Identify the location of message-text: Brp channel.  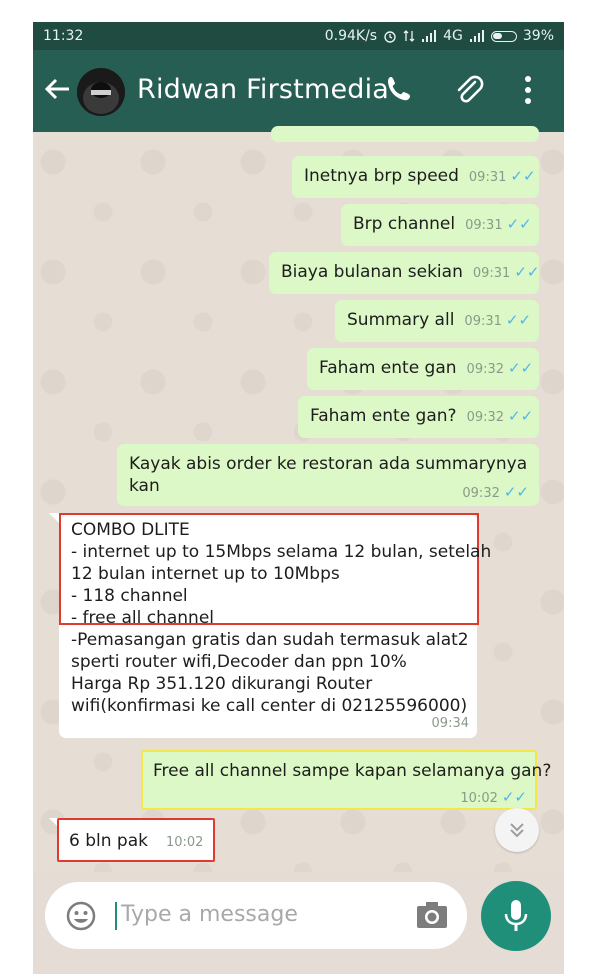
(404, 224).